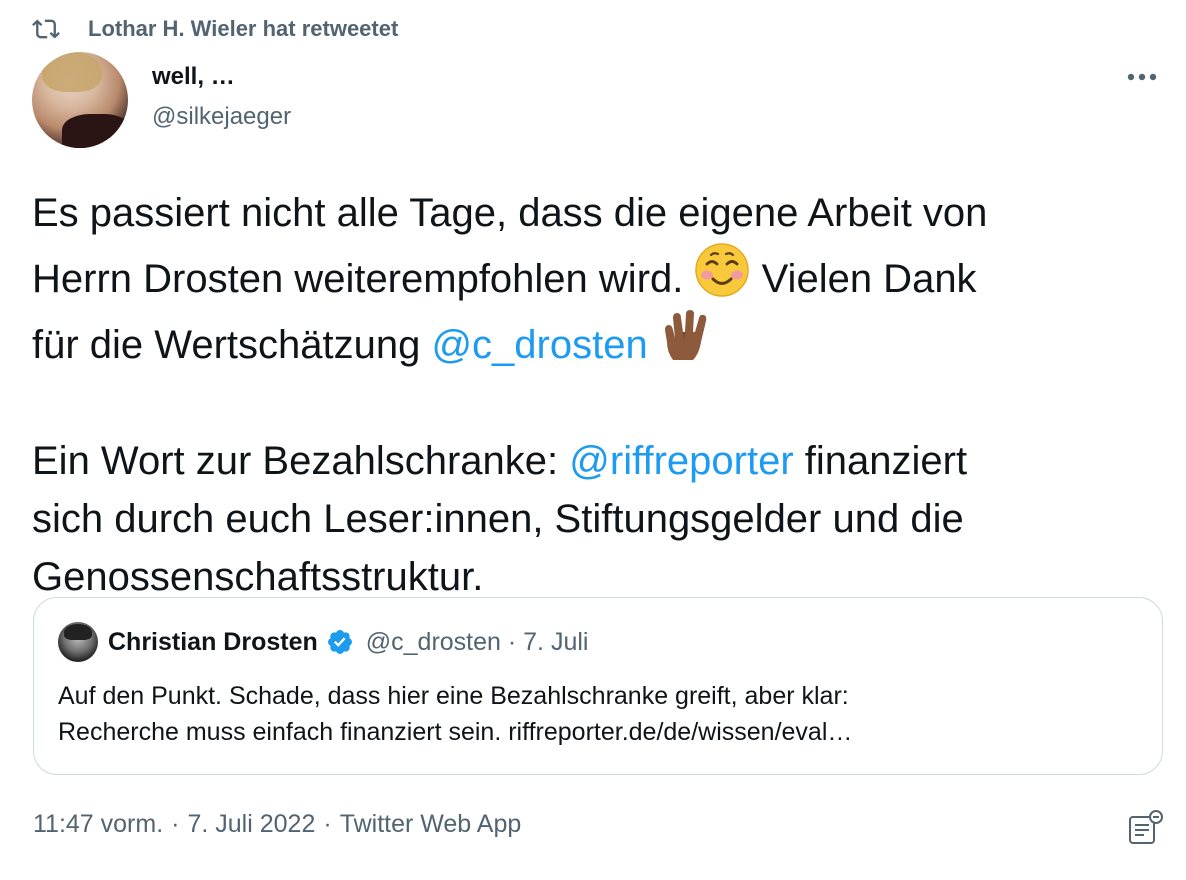 This screenshot has height=880, width=1186. Describe the element at coordinates (301, 461) in the screenshot. I see `tweet-line: Ein Wort zur Bezahlschranke:` at that location.